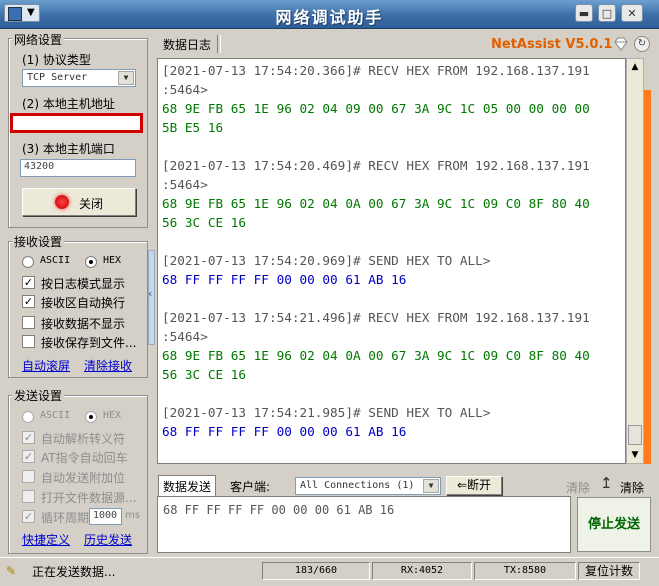 This screenshot has width=659, height=586. What do you see at coordinates (46, 365) in the screenshot?
I see `auto-scroll-link: 自动滚屏` at bounding box center [46, 365].